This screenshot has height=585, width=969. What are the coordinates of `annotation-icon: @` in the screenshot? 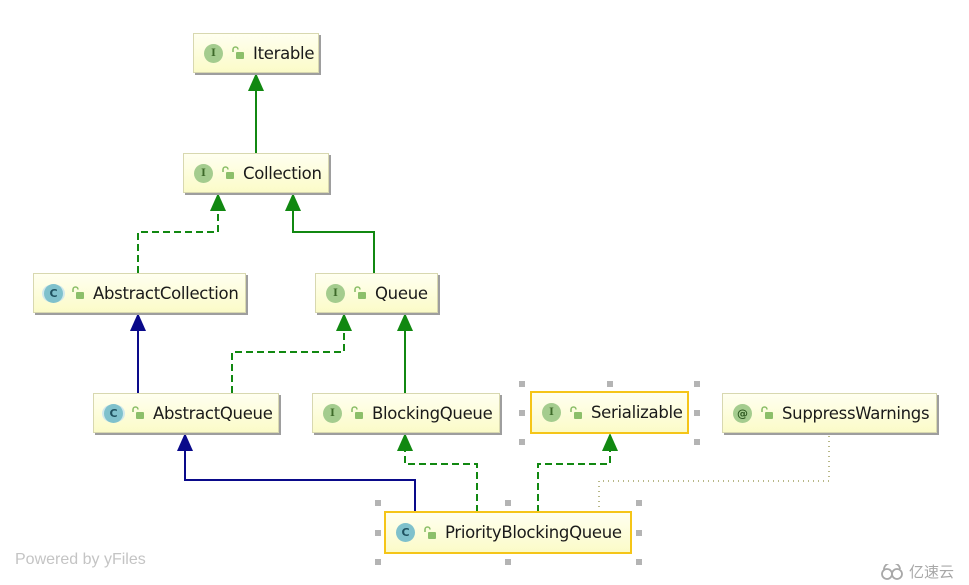 It's located at (742, 413).